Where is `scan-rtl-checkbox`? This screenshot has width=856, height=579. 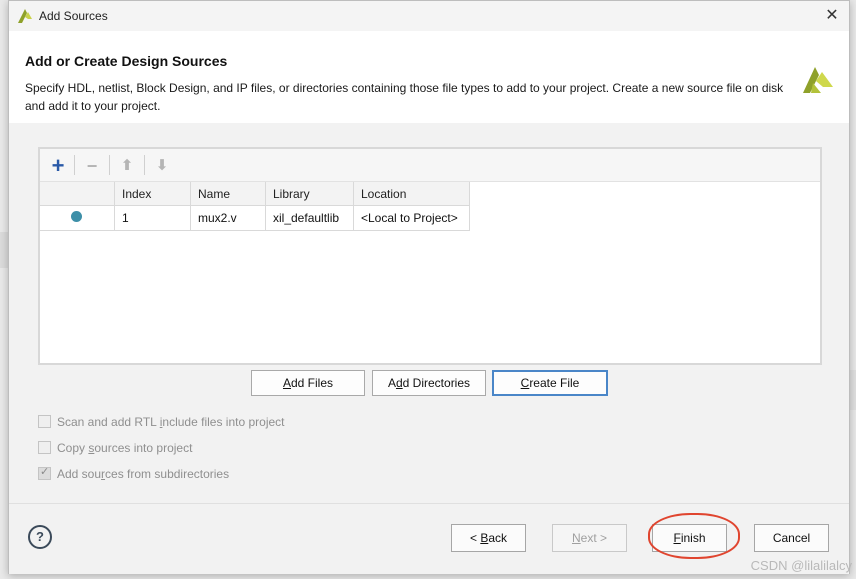
scan-rtl-checkbox is located at coordinates (44, 421).